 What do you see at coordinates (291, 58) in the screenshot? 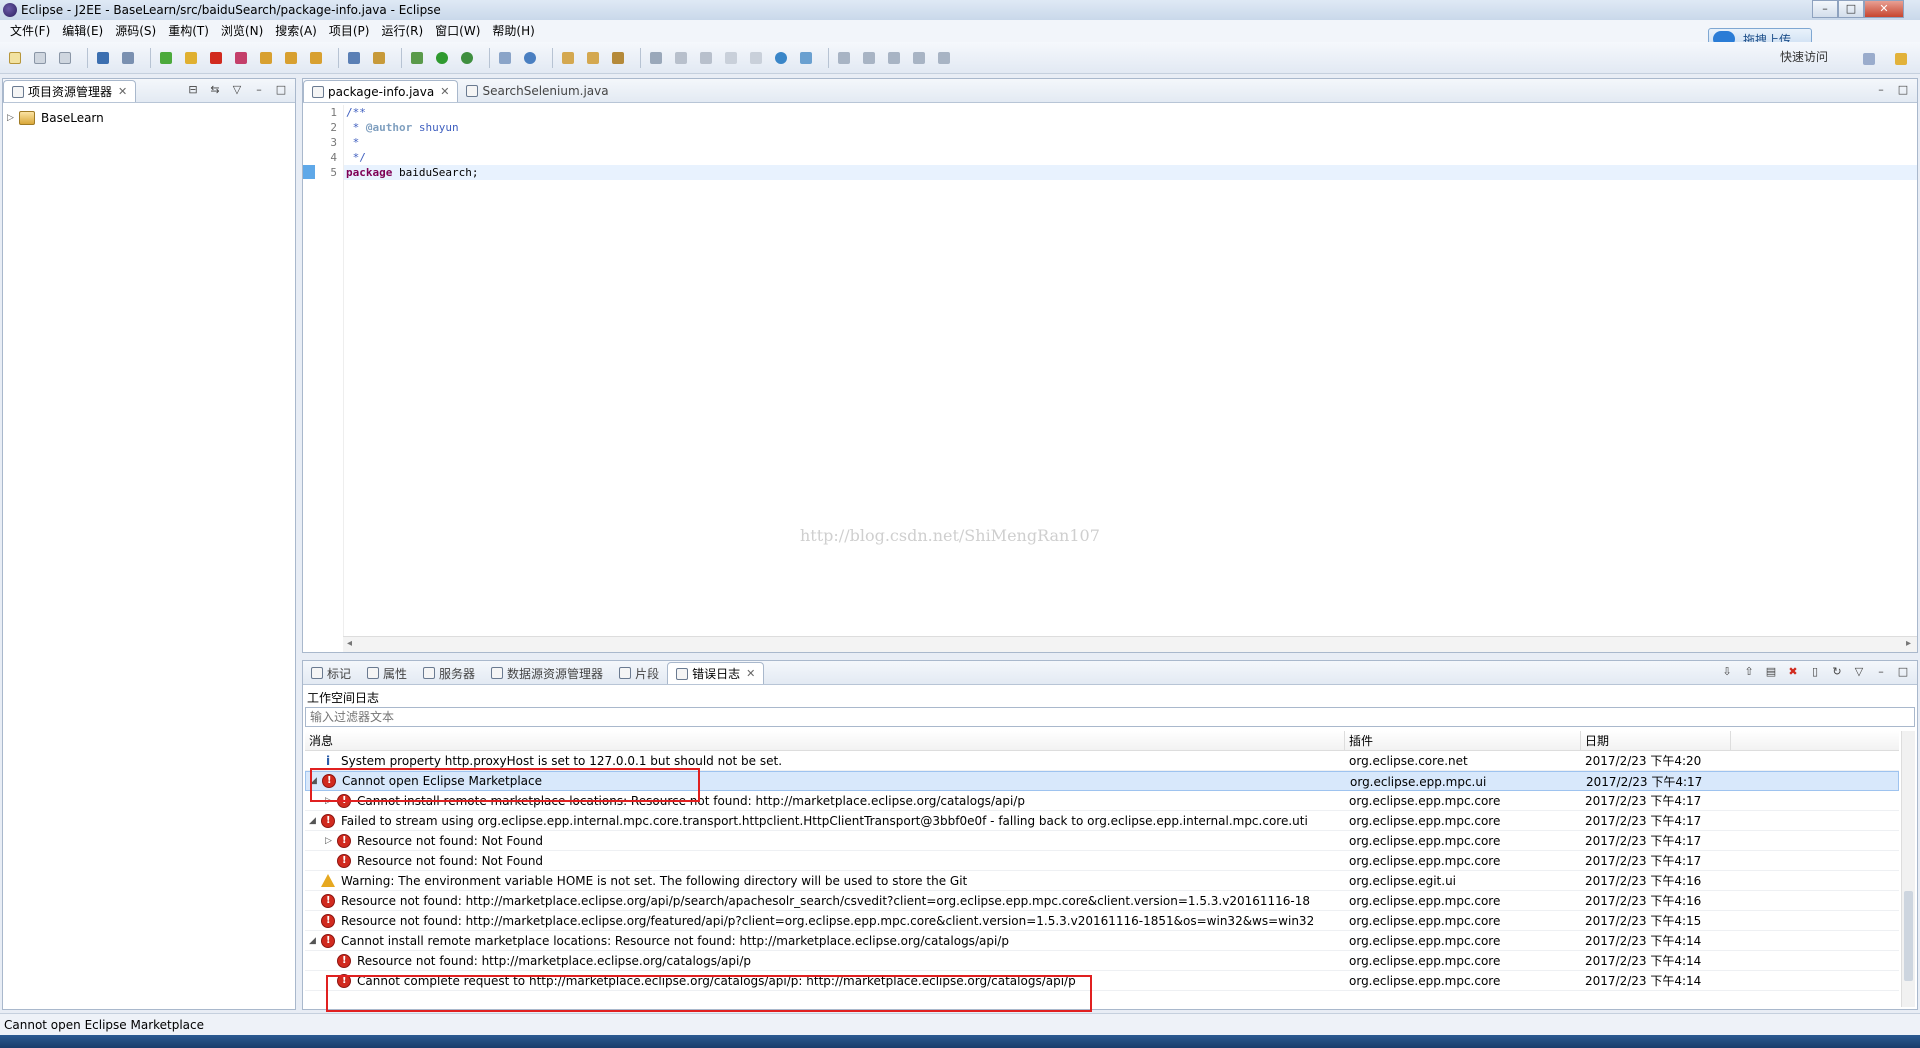
I see `step-over-icon` at bounding box center [291, 58].